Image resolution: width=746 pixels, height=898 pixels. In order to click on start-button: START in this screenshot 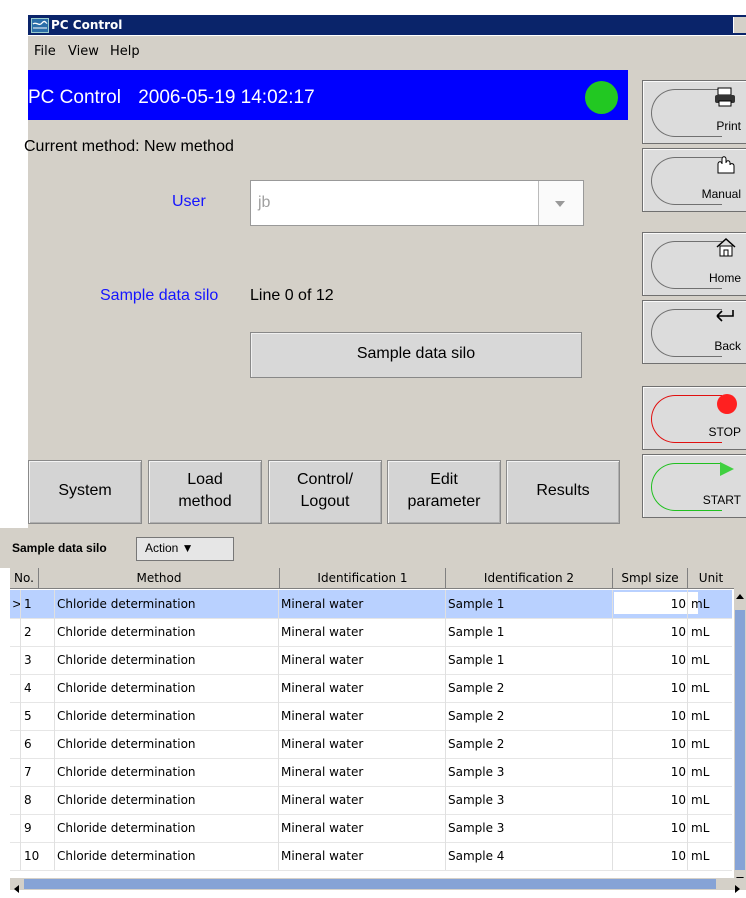, I will do `click(694, 486)`.